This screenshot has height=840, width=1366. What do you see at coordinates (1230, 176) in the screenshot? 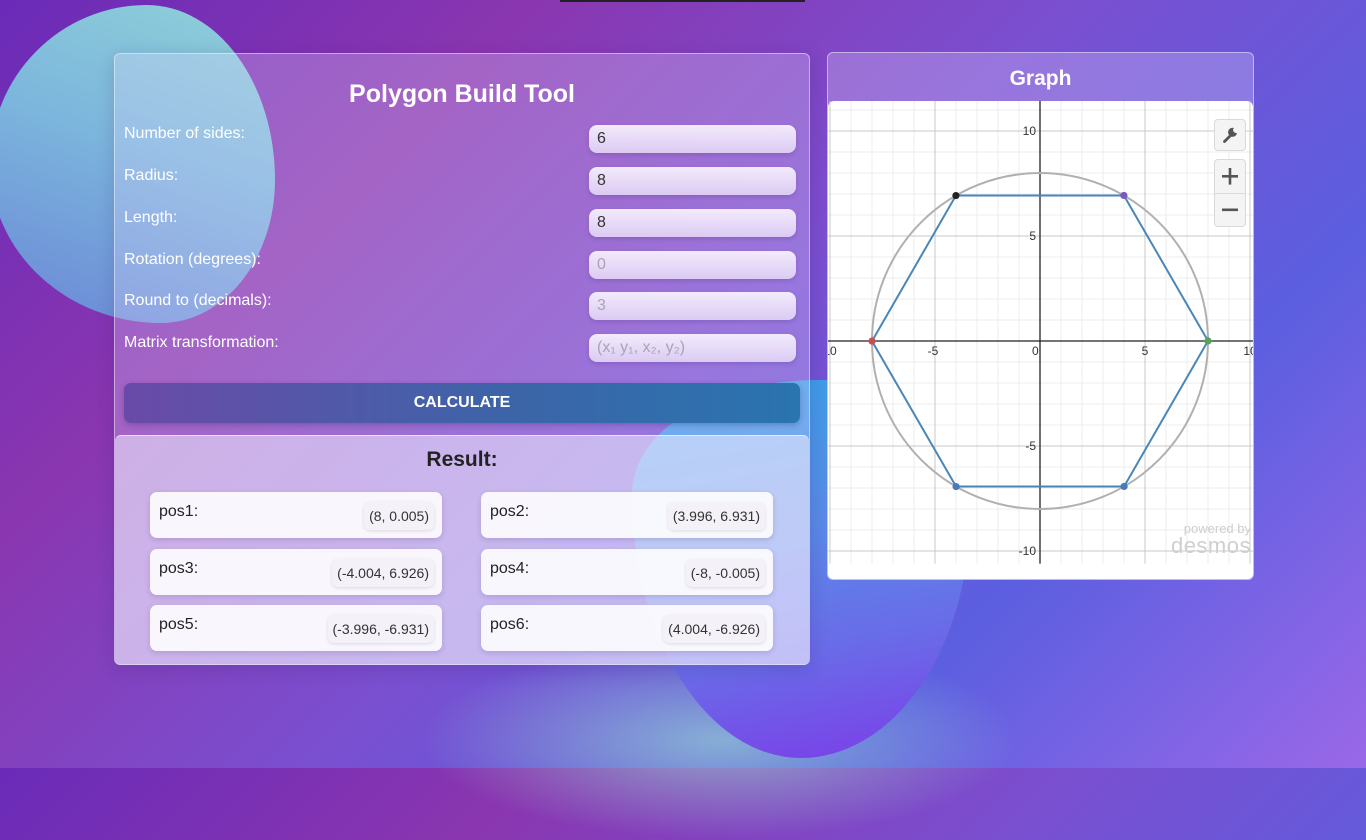
I see `zoom-in-icon` at bounding box center [1230, 176].